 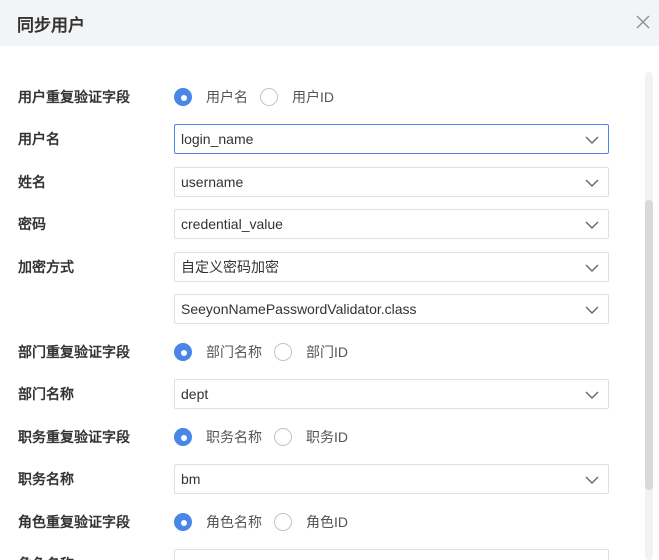 I want to click on select-value: 自定义密码加密, so click(x=230, y=267).